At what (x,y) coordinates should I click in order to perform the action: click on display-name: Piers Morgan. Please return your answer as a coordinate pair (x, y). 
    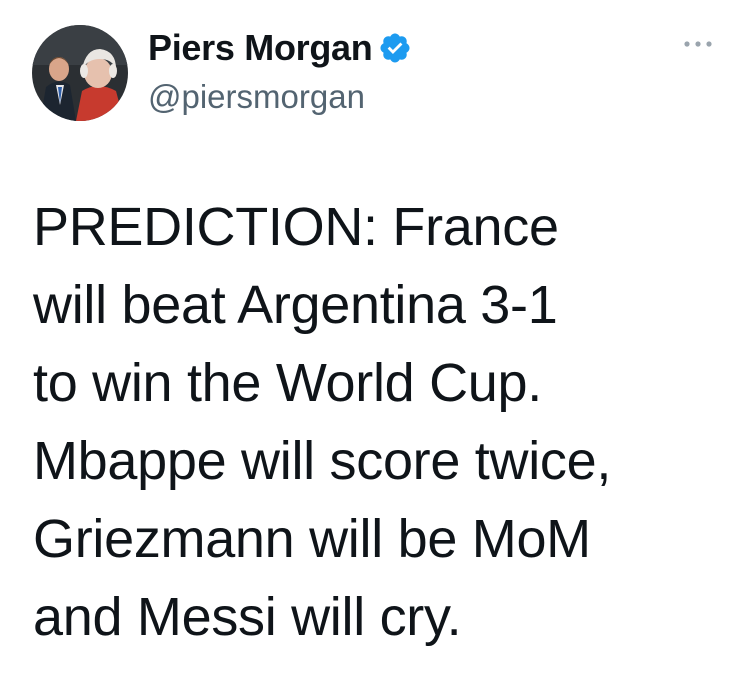
    Looking at the image, I should click on (260, 48).